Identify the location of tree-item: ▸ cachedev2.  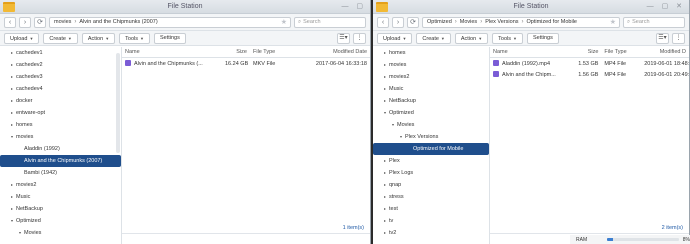
(60, 65).